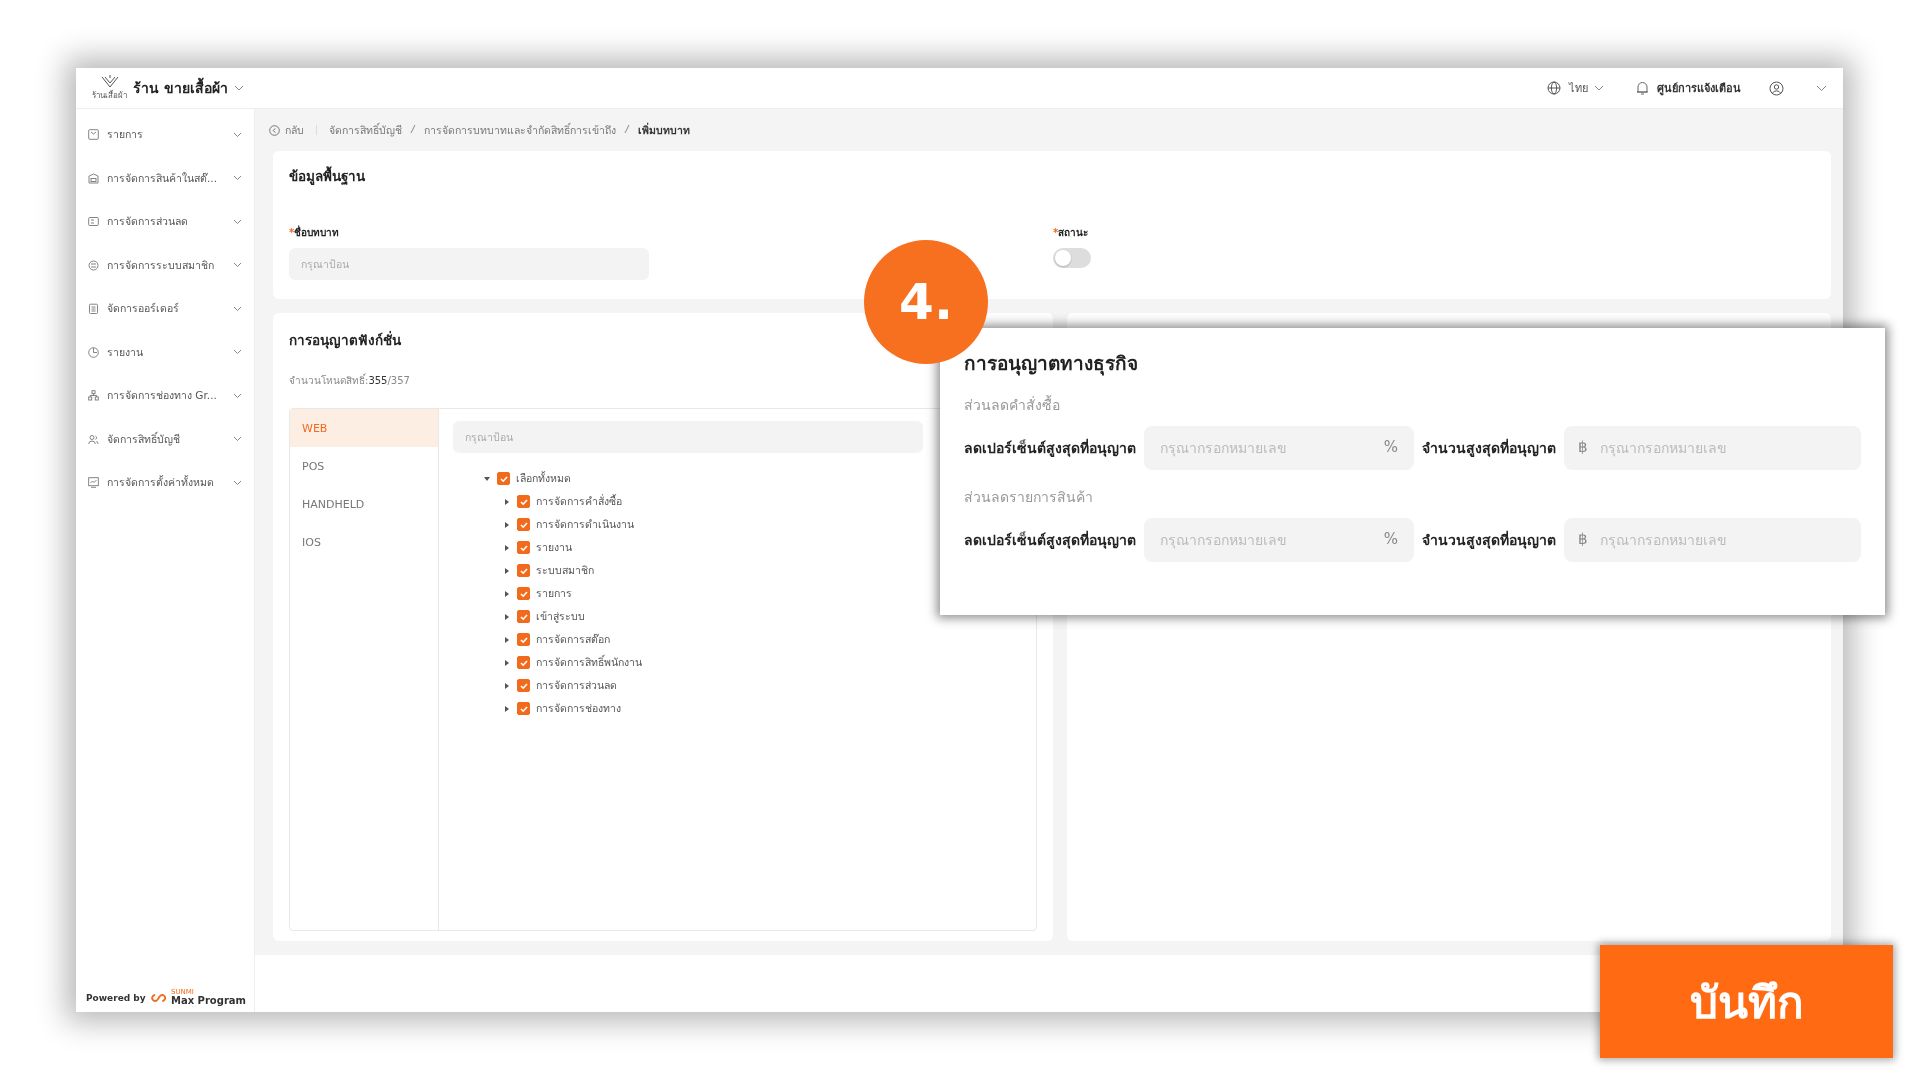  Describe the element at coordinates (93, 222) in the screenshot. I see `ticket-icon` at that location.